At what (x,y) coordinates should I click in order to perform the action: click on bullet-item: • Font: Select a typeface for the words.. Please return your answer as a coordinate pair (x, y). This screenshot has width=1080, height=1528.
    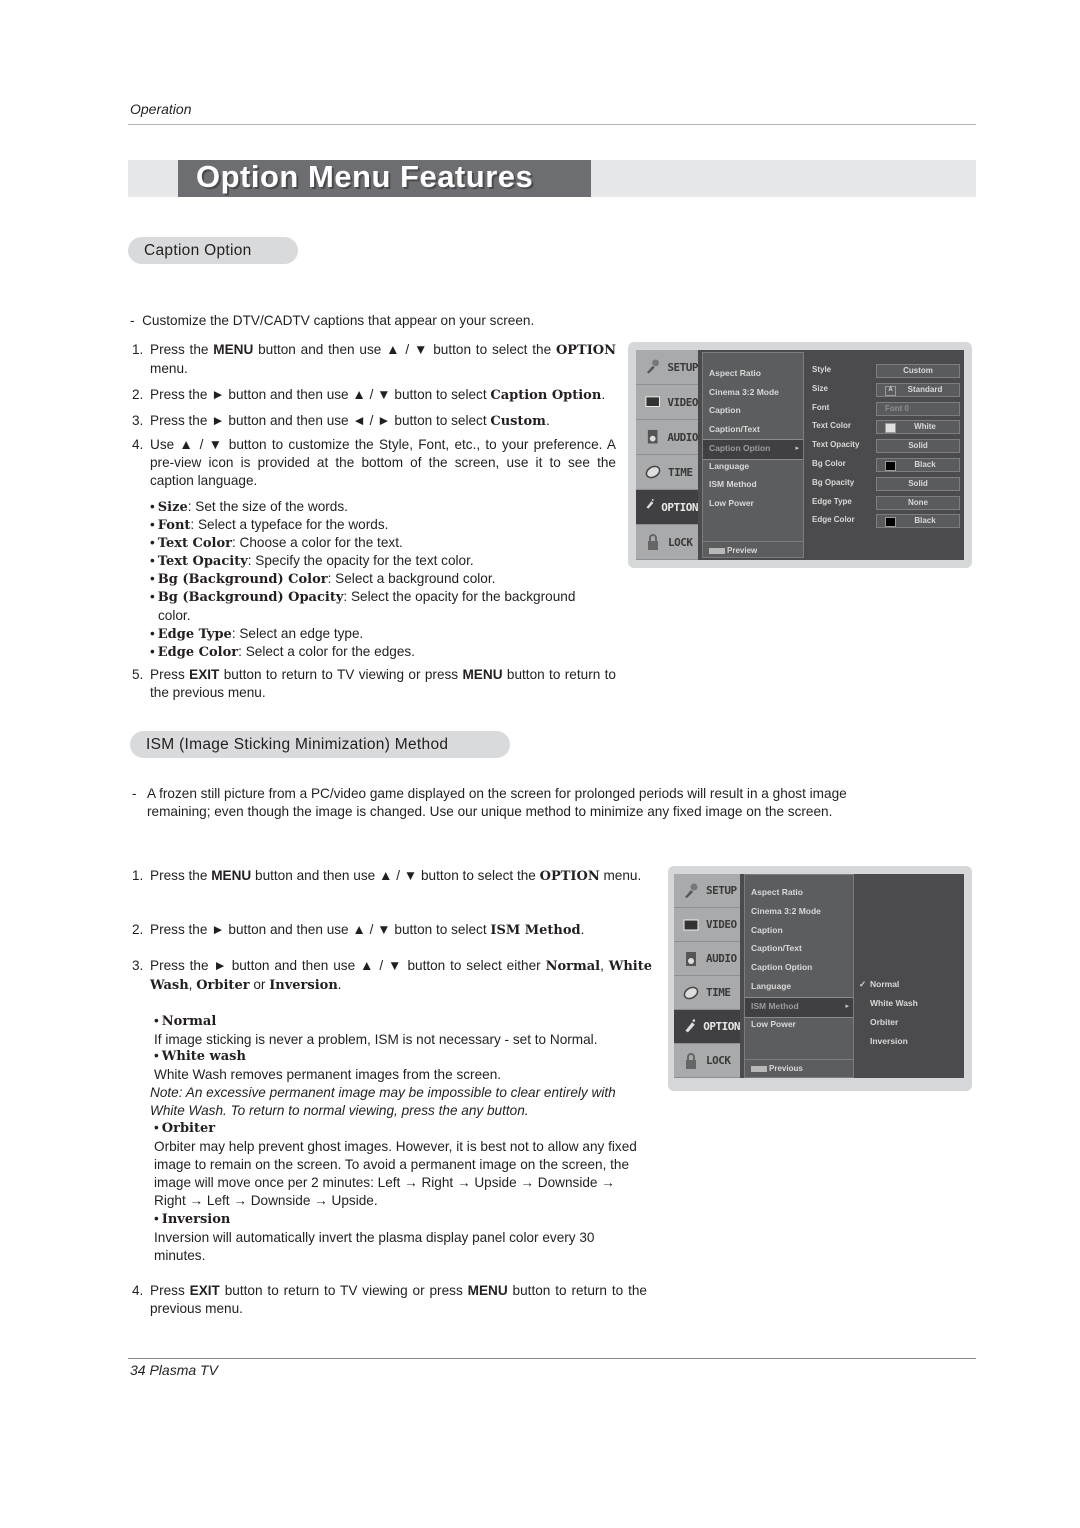
    Looking at the image, I should click on (375, 525).